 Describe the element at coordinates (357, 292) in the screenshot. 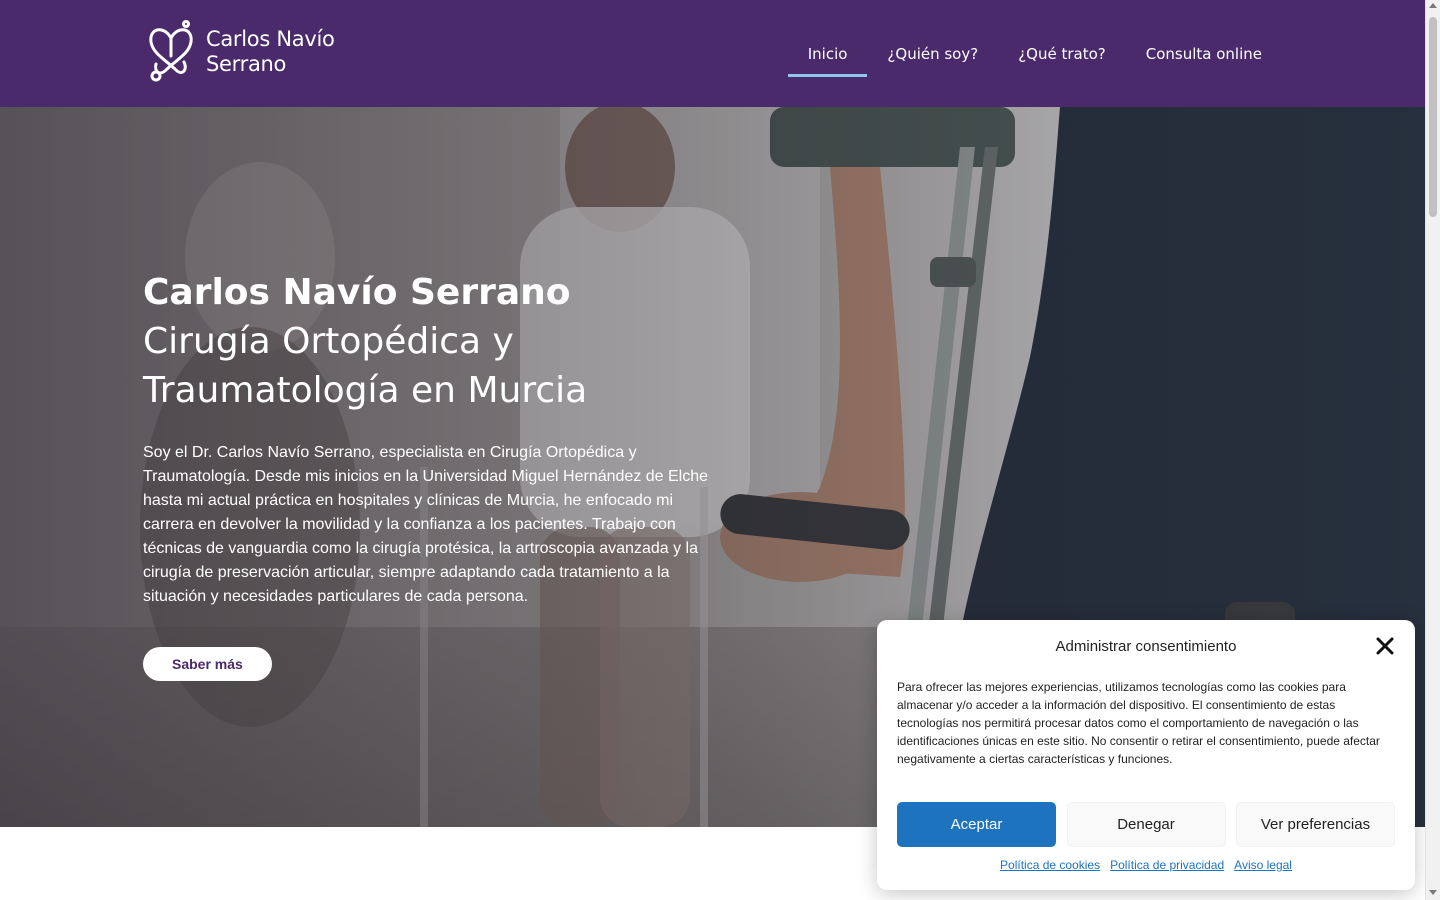

I see `hero-title: Carlos Navío Serrano` at that location.